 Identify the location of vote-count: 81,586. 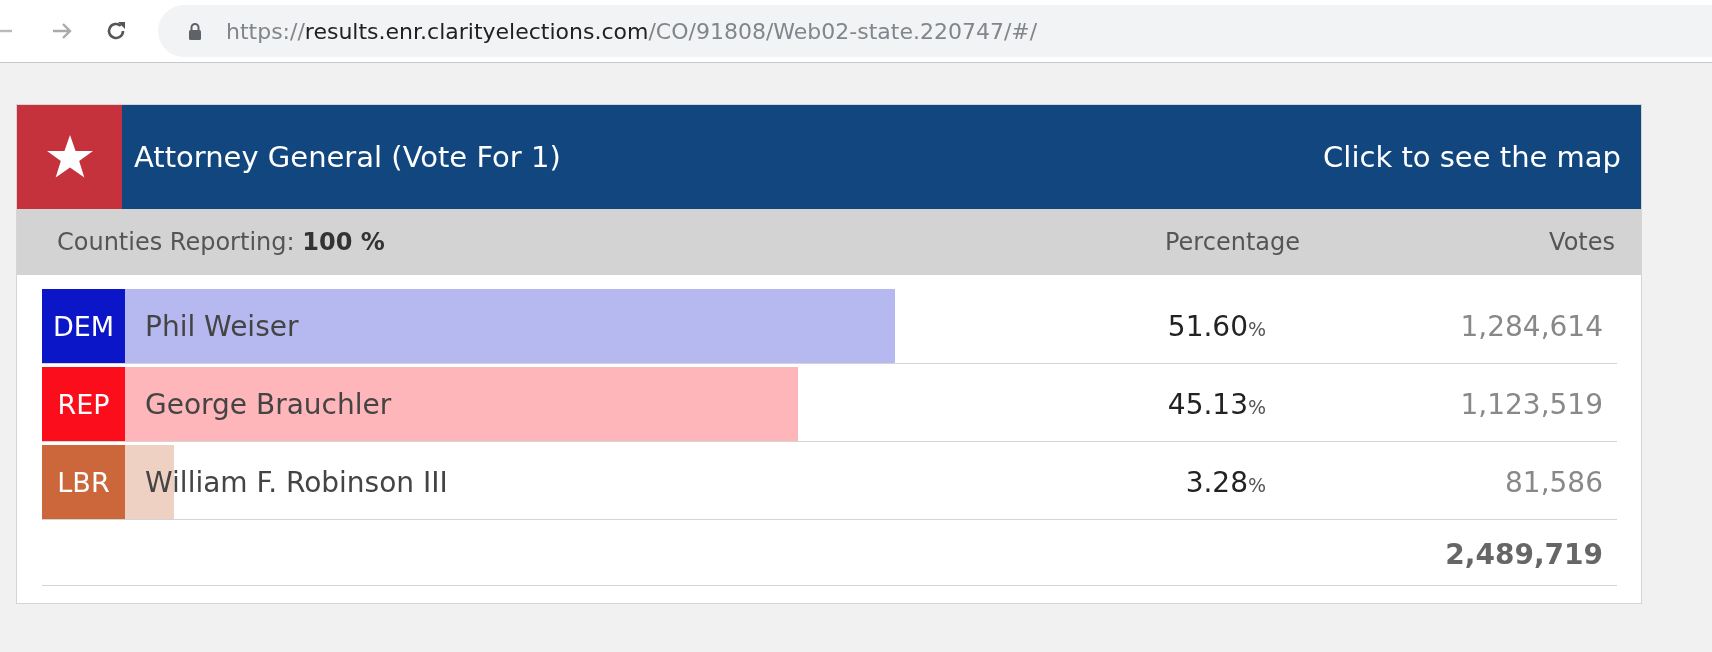
(1553, 482).